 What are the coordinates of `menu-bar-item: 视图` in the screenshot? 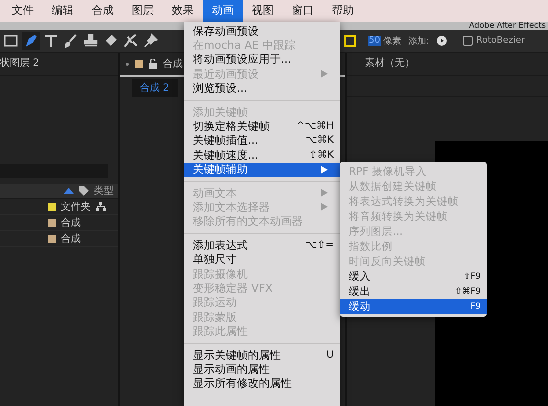 It's located at (263, 11).